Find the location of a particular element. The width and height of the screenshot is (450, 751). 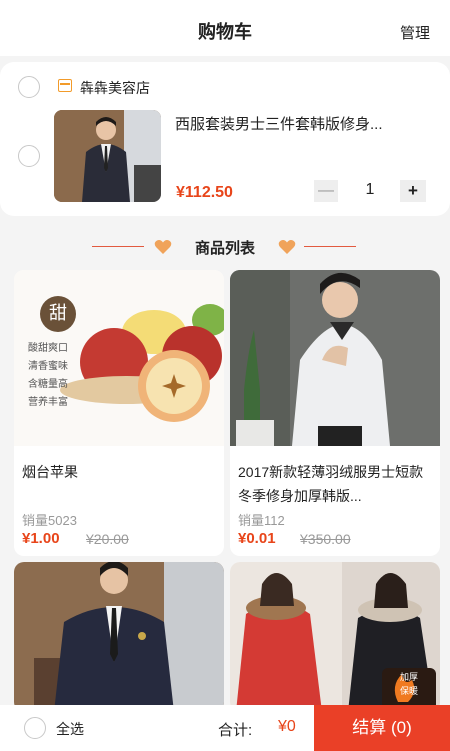

shop-name: 犇犇美容店 is located at coordinates (115, 88).